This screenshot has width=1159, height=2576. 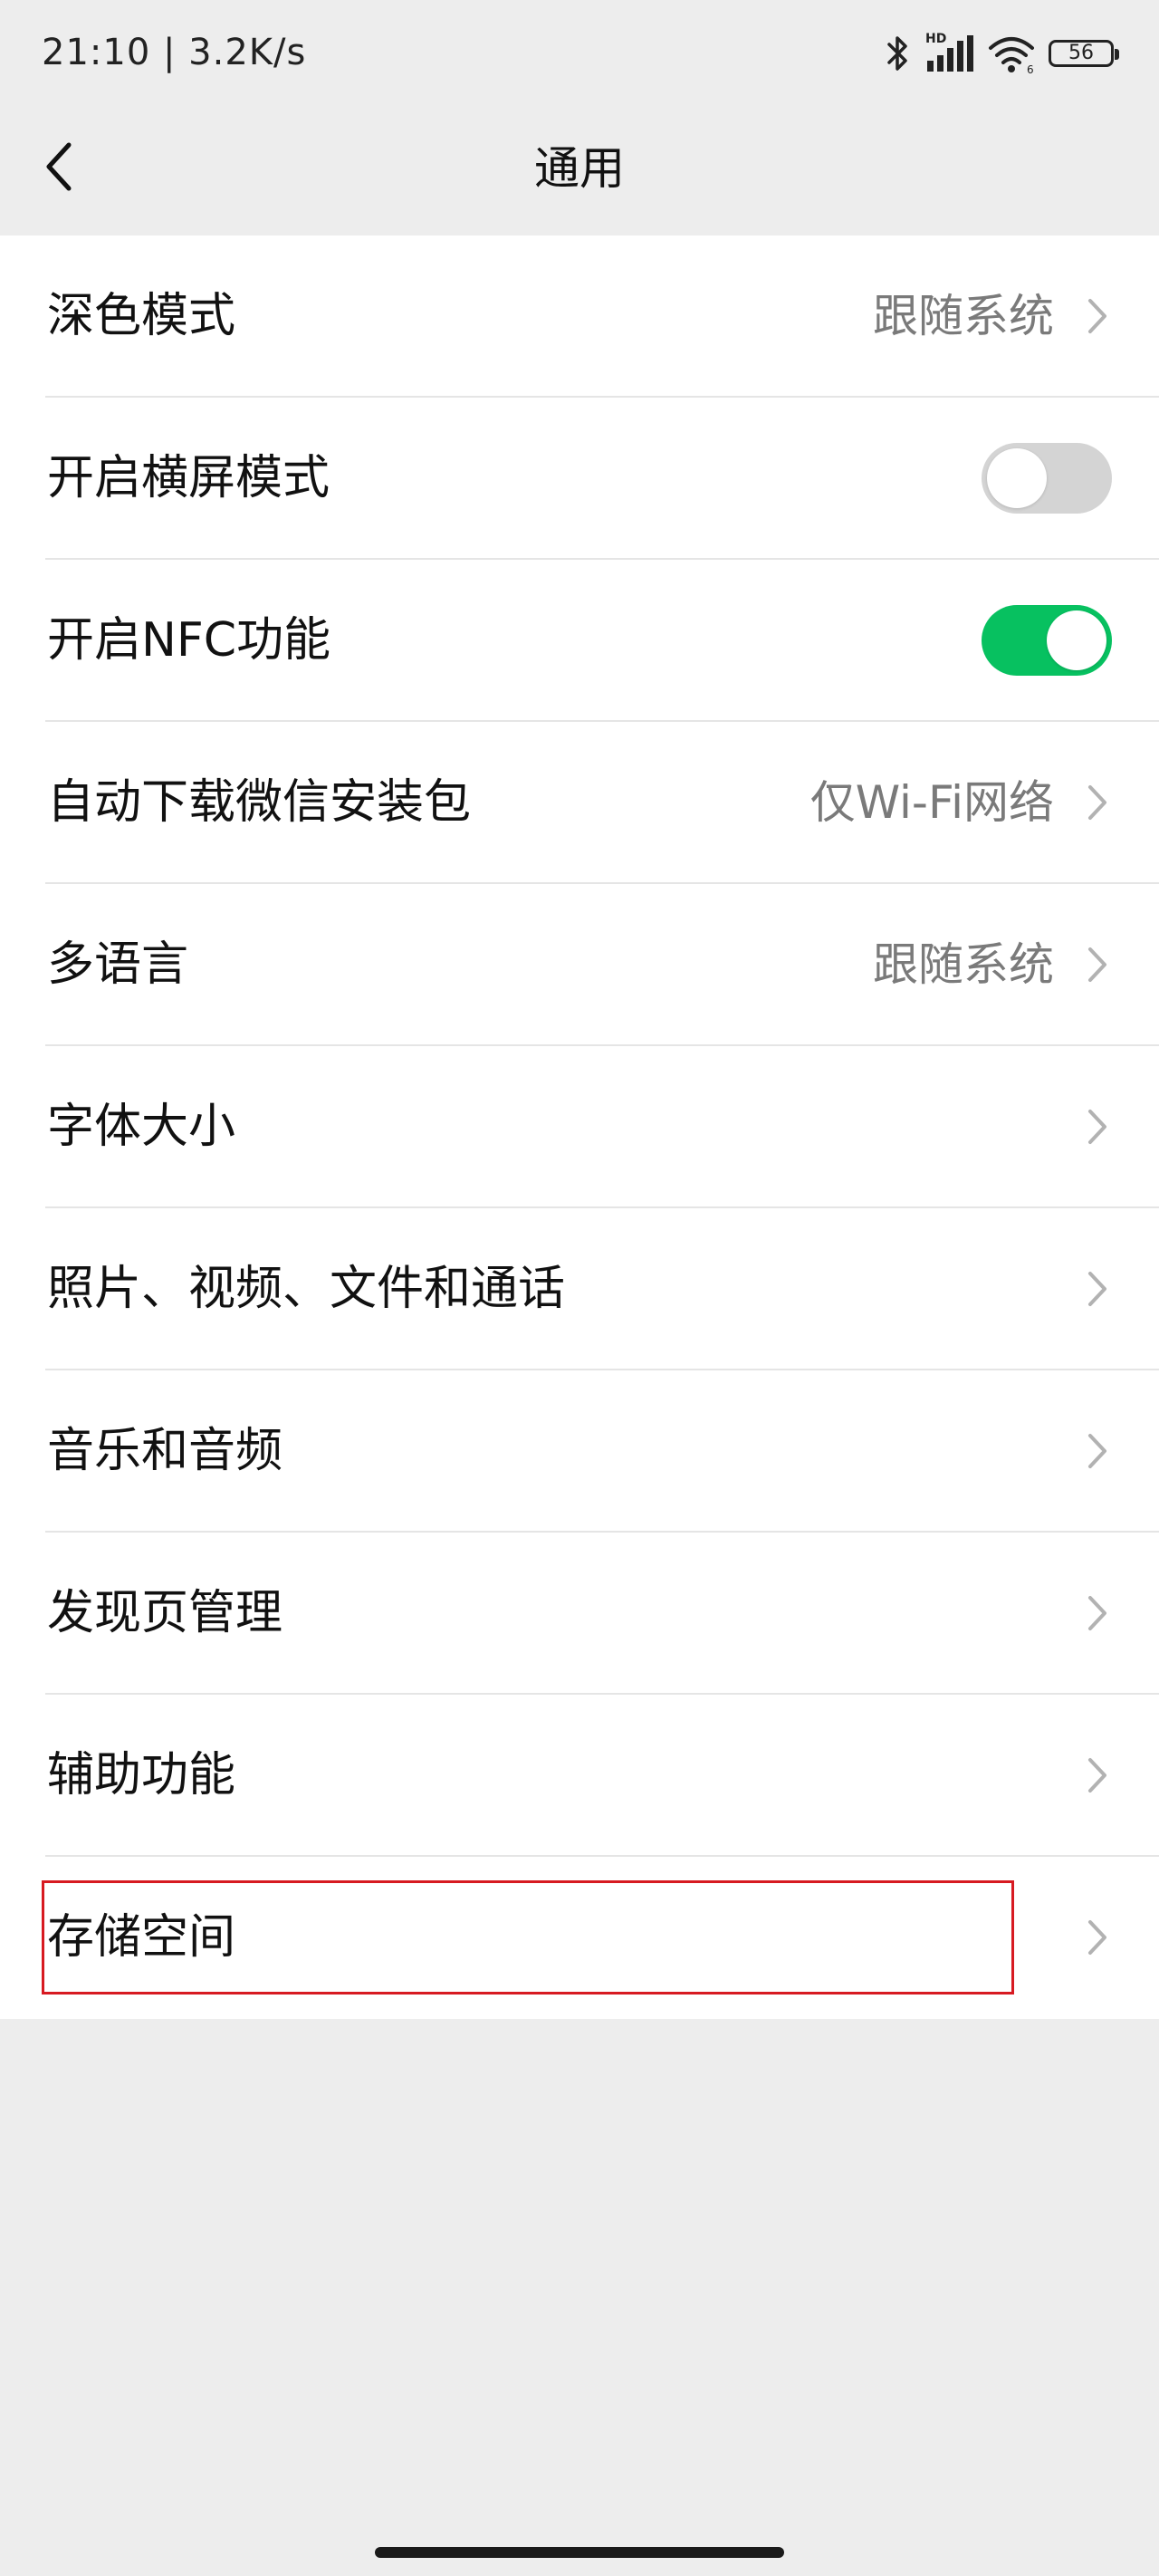 I want to click on setting-landscape-mode: 开启横屏模式, so click(x=579, y=479).